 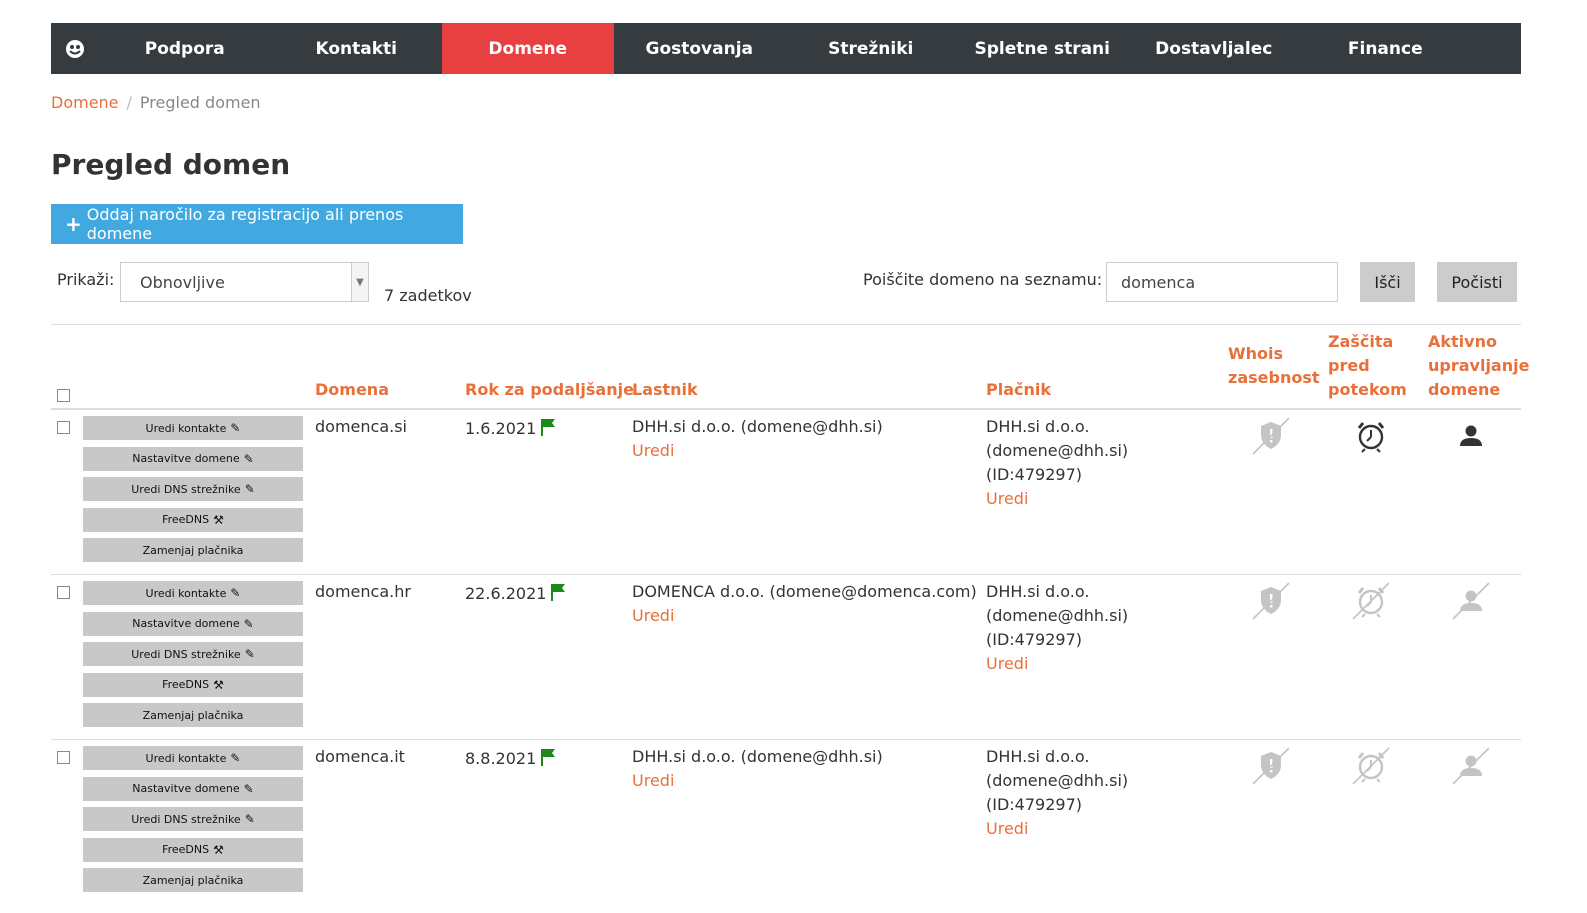 I want to click on filter-select: Obnovljive ▼, so click(x=244, y=282).